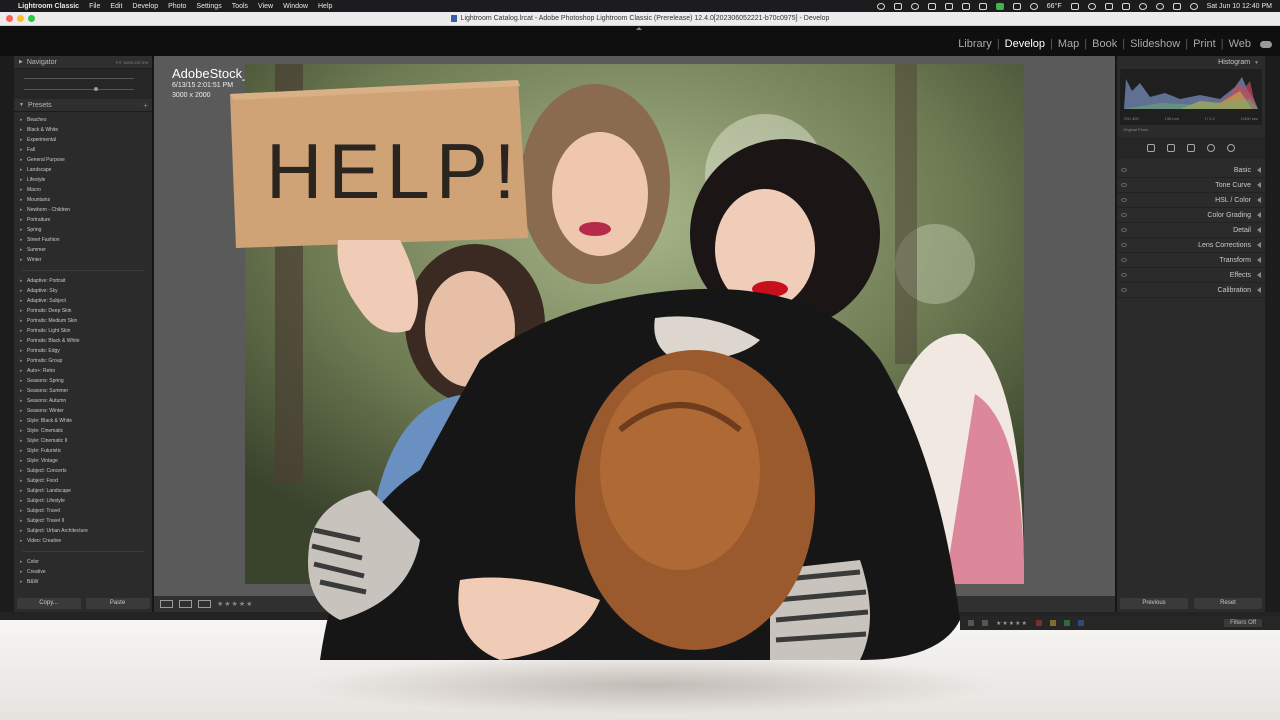 The image size is (1280, 720). Describe the element at coordinates (145, 6) in the screenshot. I see `menu-develop: Develop` at that location.